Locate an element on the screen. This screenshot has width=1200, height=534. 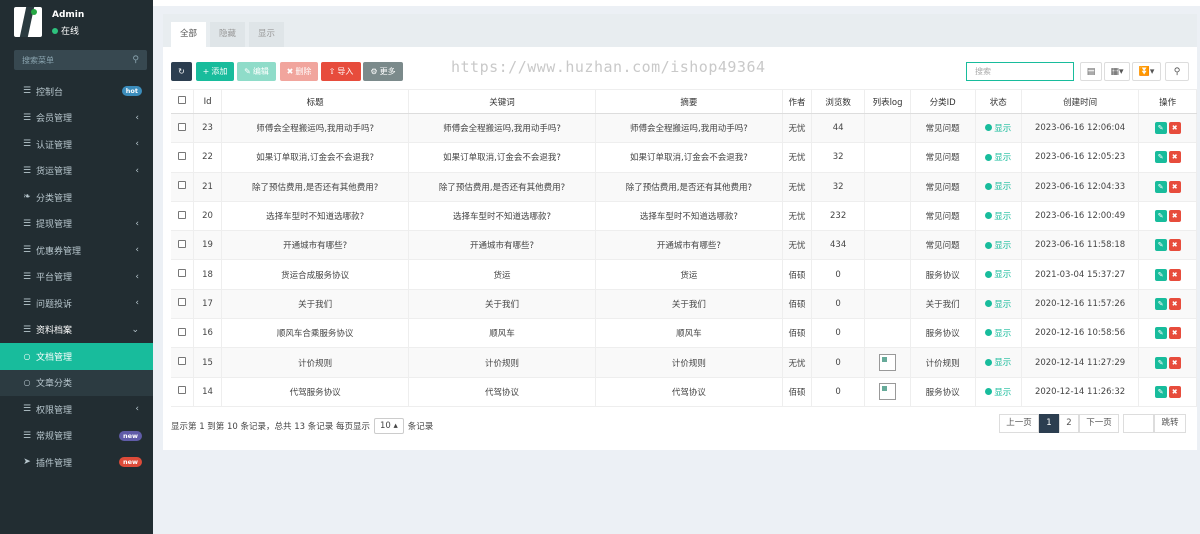
col-header-category: 分类ID is located at coordinates (943, 101).